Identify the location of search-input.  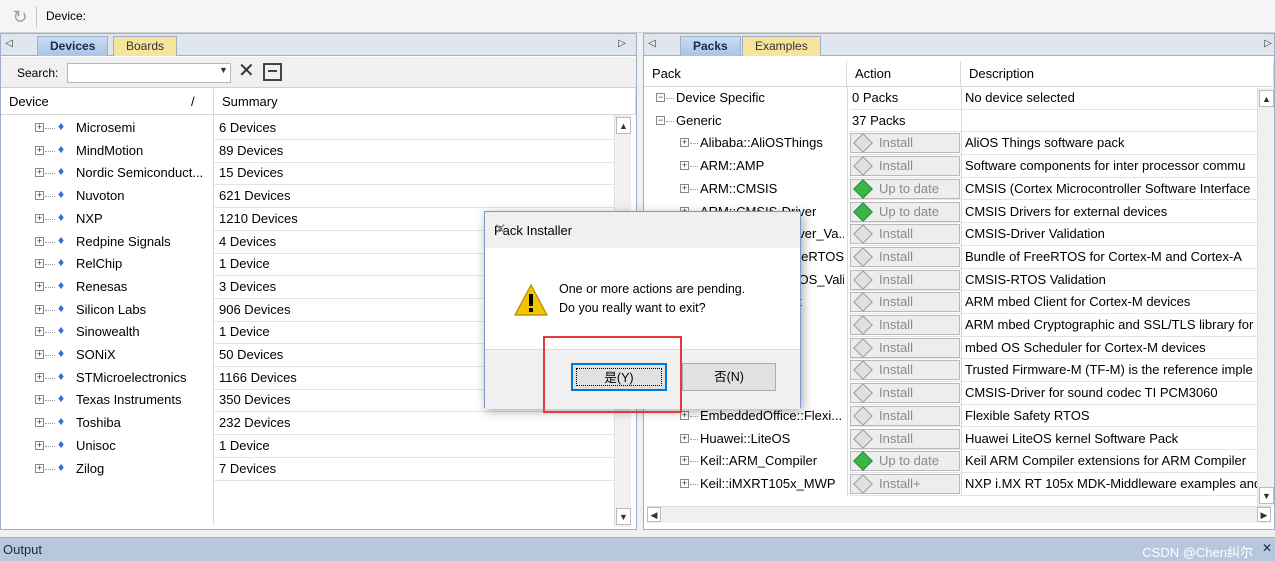
(149, 73).